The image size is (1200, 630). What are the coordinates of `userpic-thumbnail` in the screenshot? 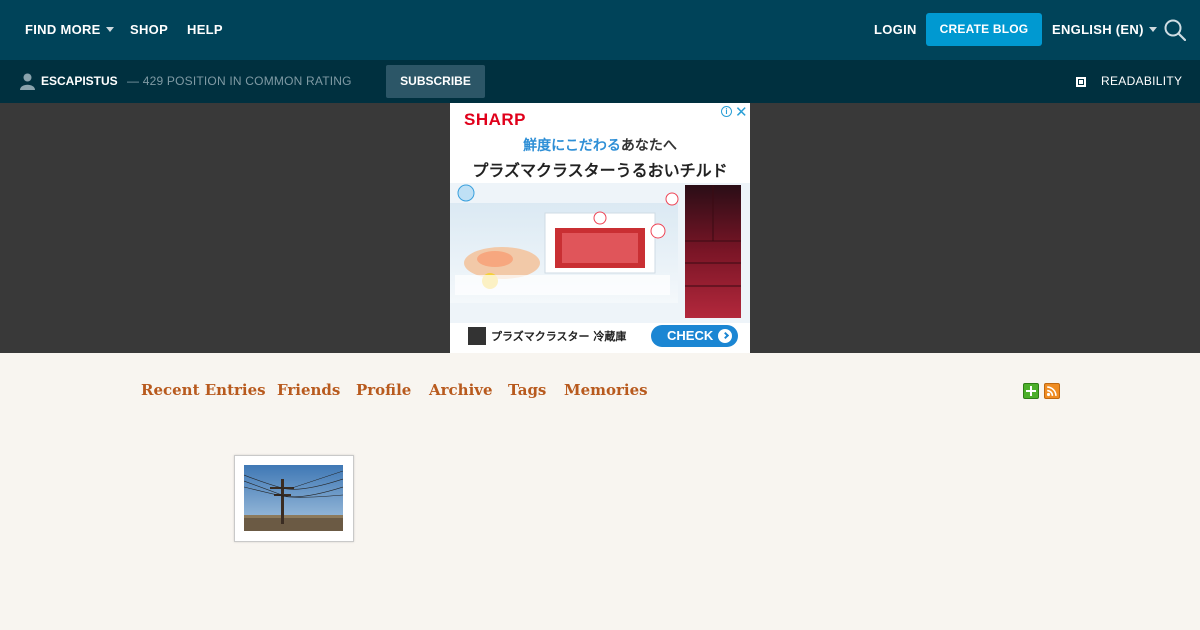 It's located at (294, 498).